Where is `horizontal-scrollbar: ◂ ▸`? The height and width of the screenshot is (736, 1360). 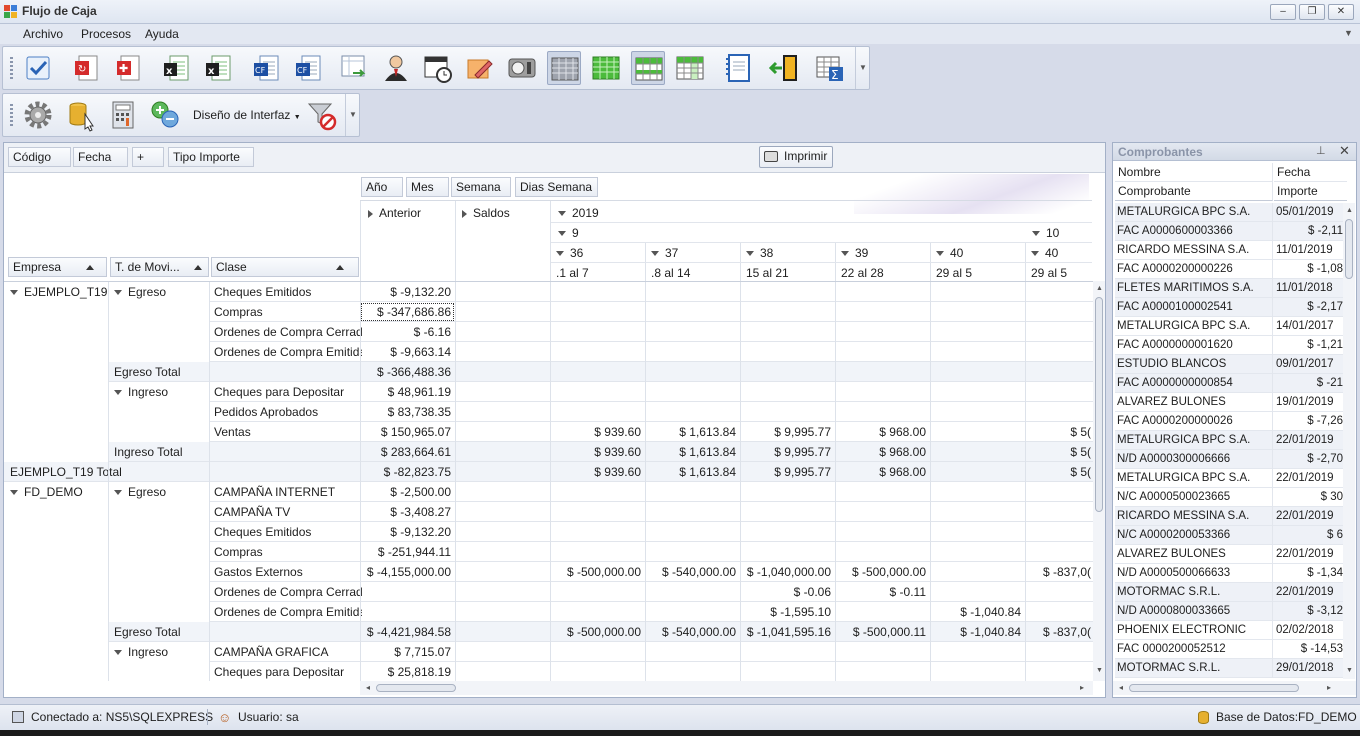 horizontal-scrollbar: ◂ ▸ is located at coordinates (726, 688).